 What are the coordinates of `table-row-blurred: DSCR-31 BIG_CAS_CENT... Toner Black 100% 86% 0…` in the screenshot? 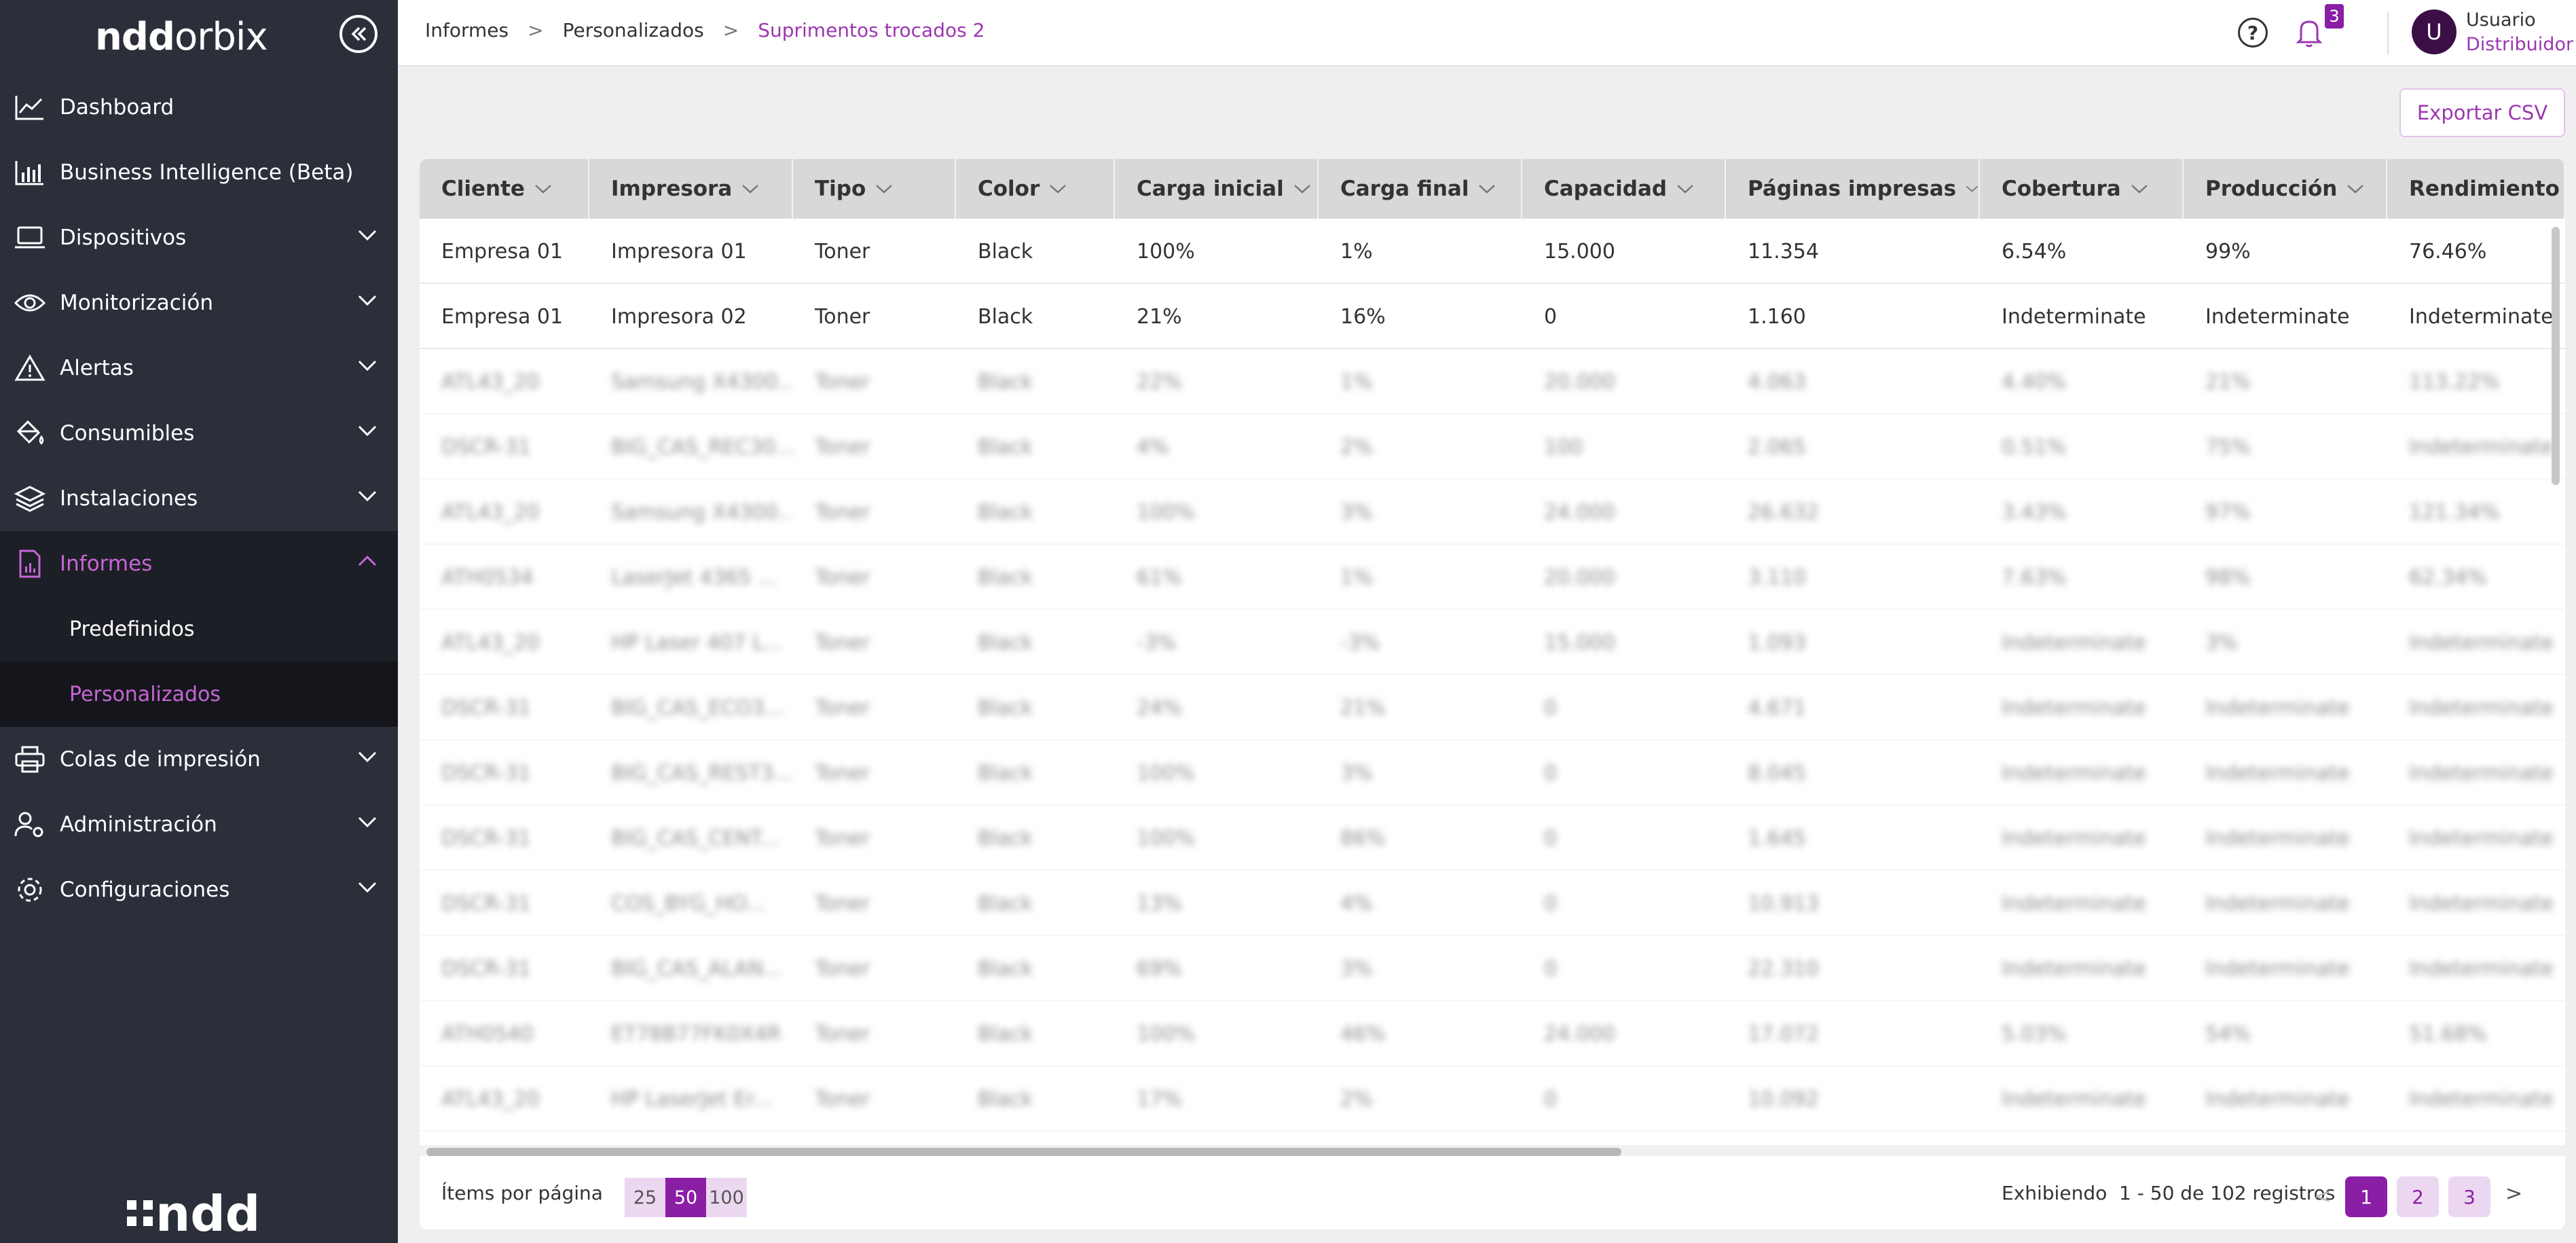 It's located at (1492, 838).